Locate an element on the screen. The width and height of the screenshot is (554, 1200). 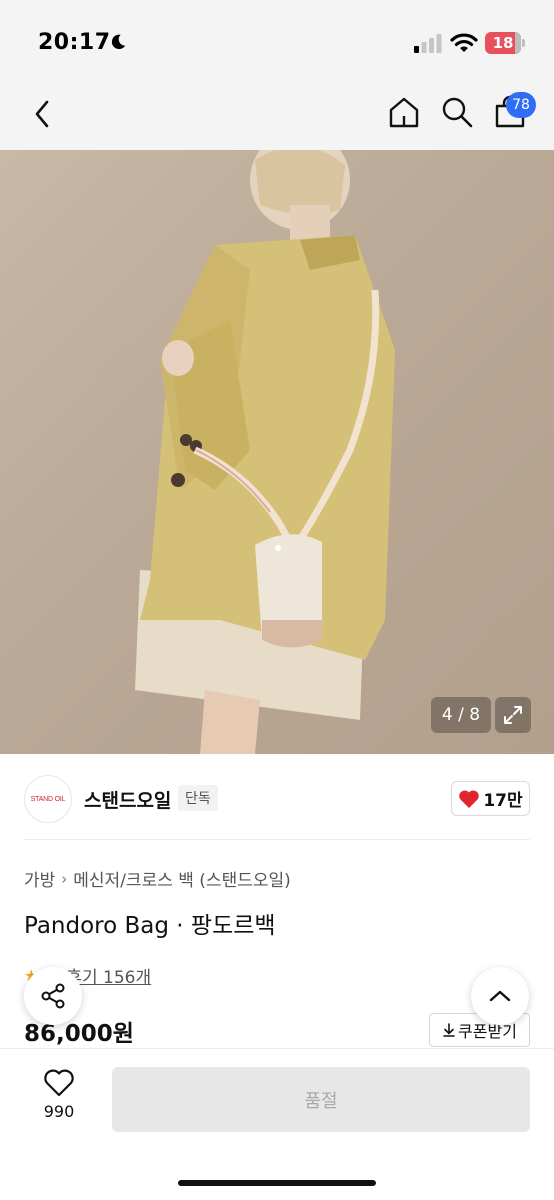
home-indicator is located at coordinates (277, 1183).